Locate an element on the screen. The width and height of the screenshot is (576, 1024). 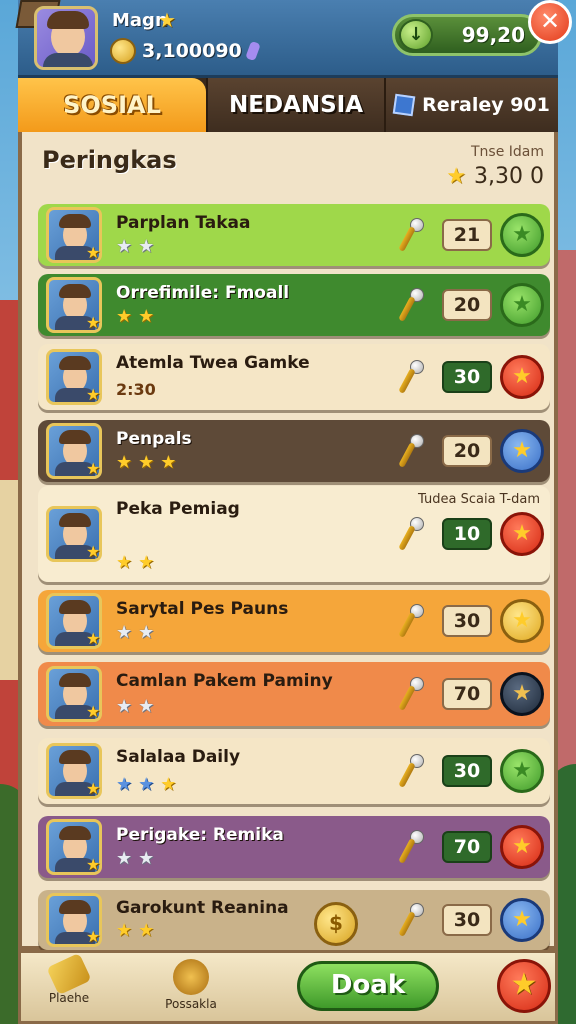
doak-button: Doak is located at coordinates (368, 986).